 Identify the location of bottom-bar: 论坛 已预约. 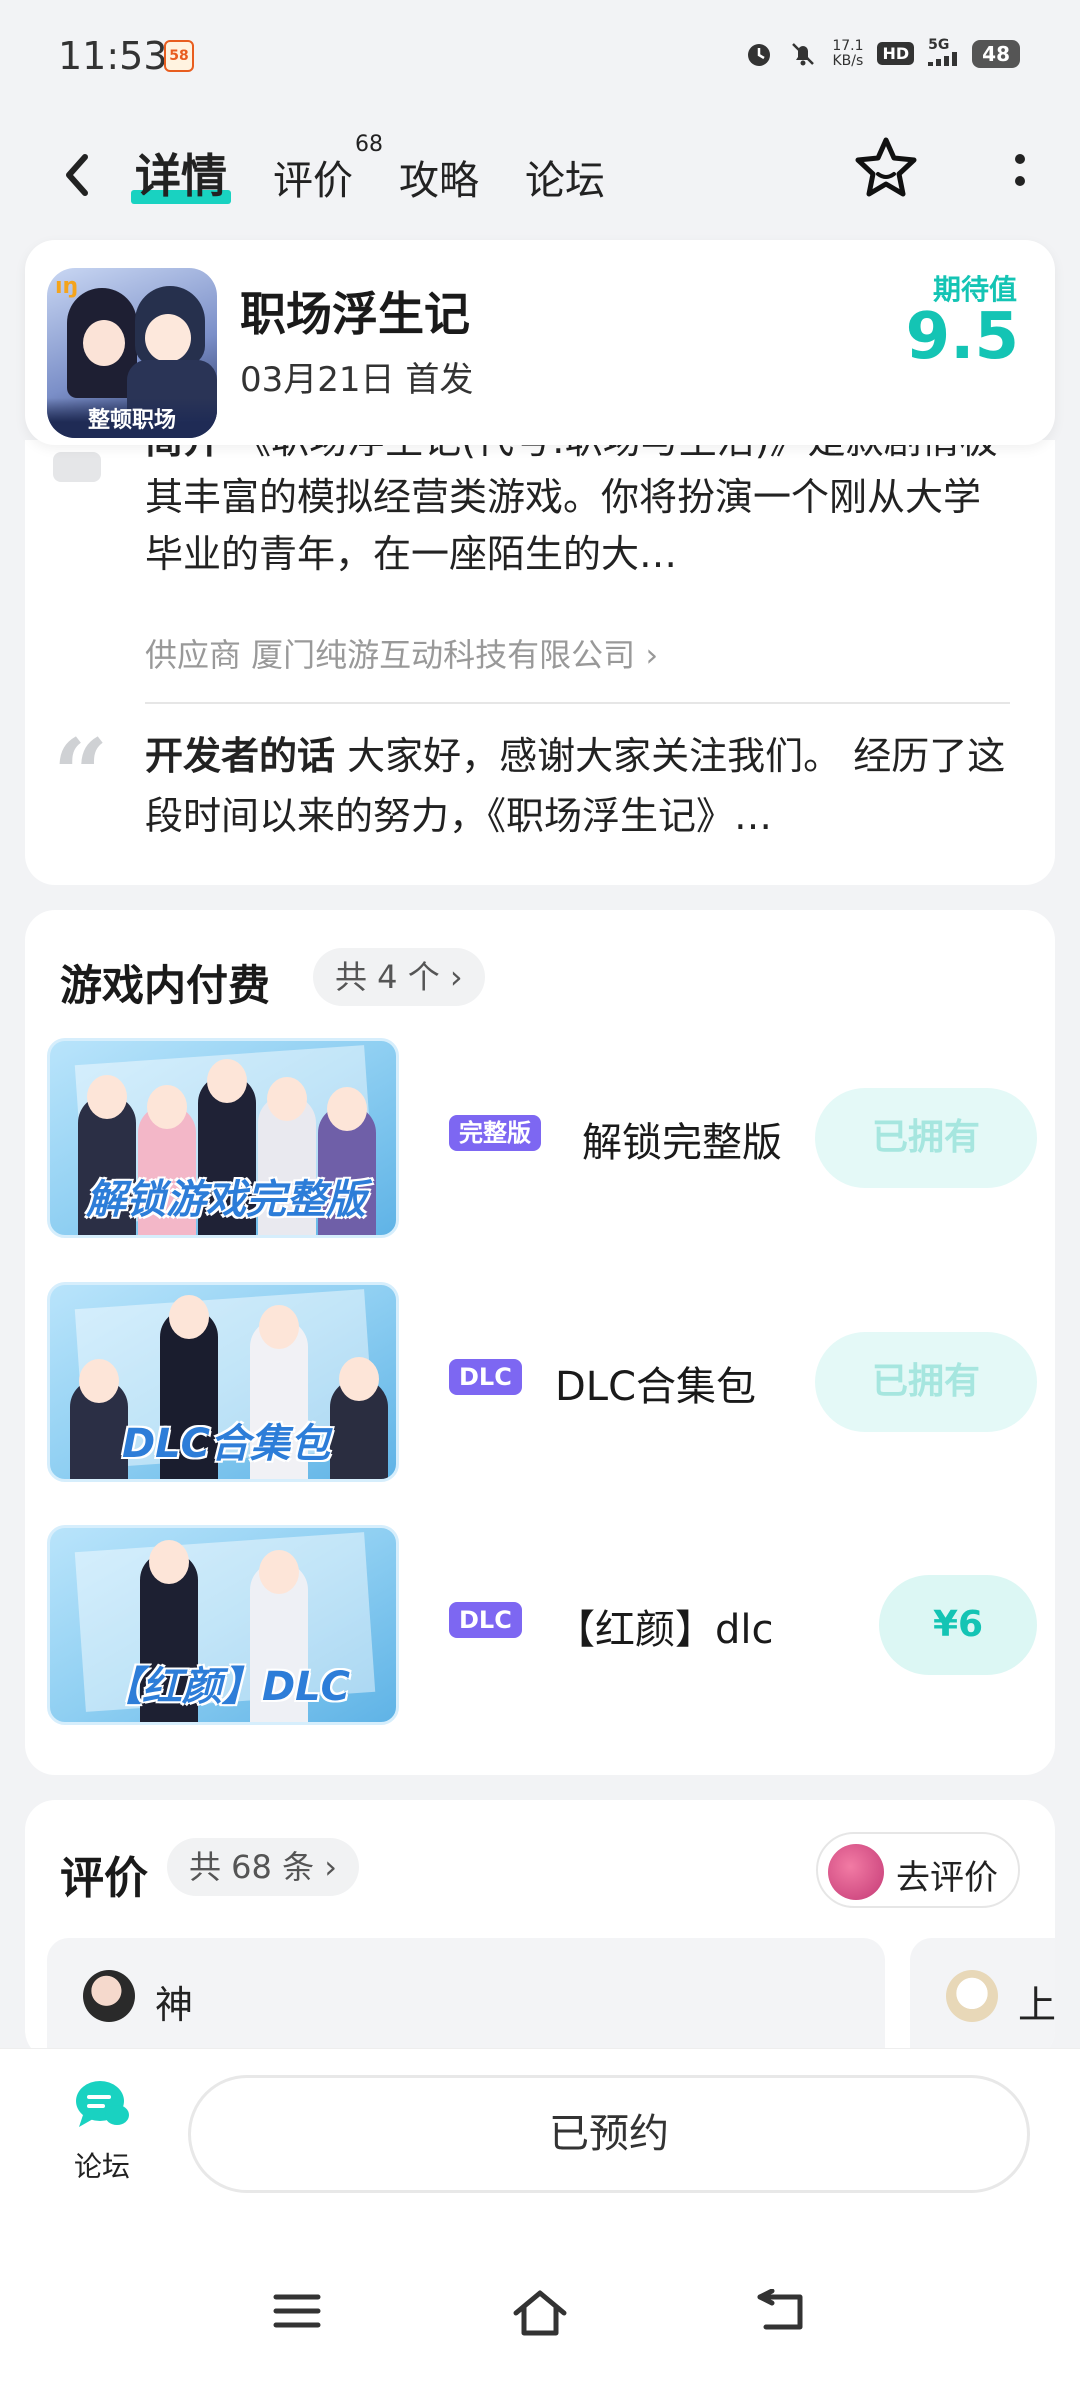
(540, 2218).